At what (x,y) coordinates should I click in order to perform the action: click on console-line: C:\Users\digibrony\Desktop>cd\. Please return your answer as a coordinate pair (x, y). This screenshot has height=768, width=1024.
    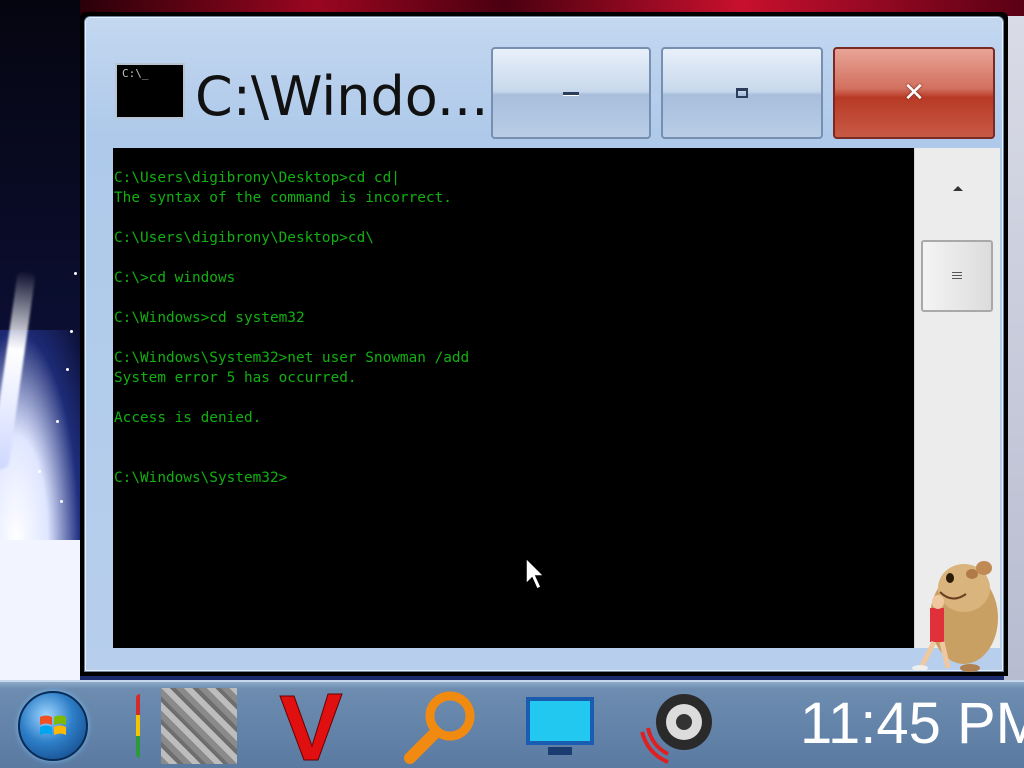
    Looking at the image, I should click on (244, 238).